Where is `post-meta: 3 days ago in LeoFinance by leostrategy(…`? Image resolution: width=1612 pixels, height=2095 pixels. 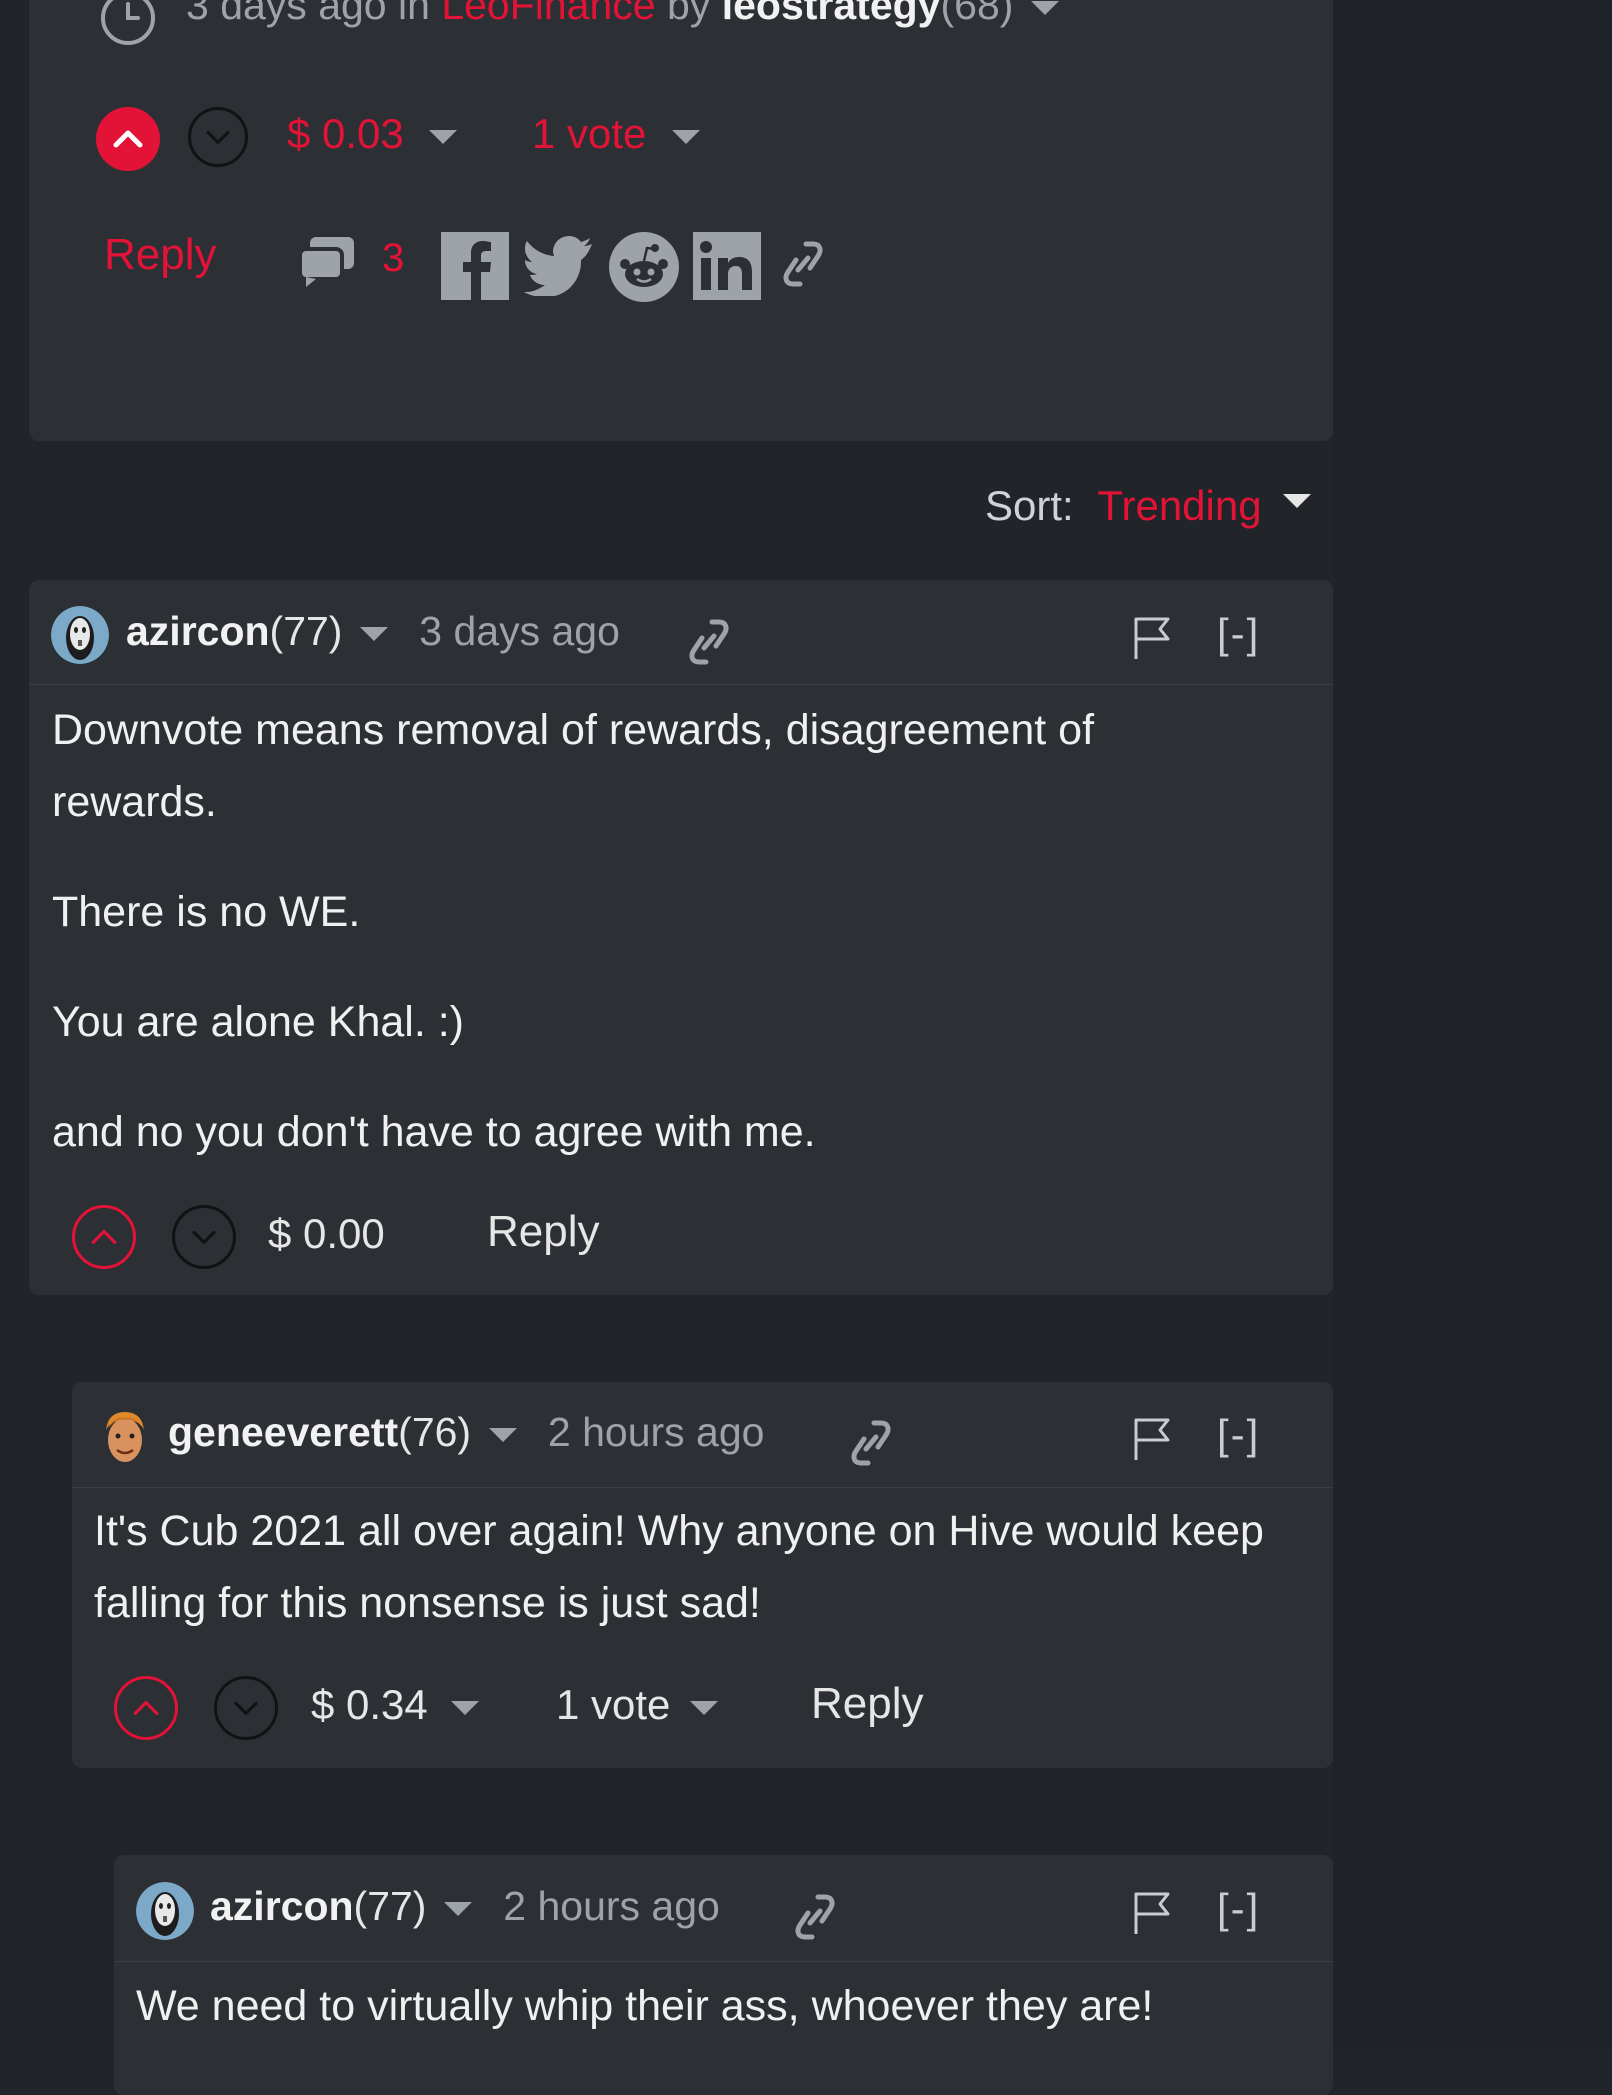
post-meta: 3 days ago in LeoFinance by leostrategy(… is located at coordinates (622, 14).